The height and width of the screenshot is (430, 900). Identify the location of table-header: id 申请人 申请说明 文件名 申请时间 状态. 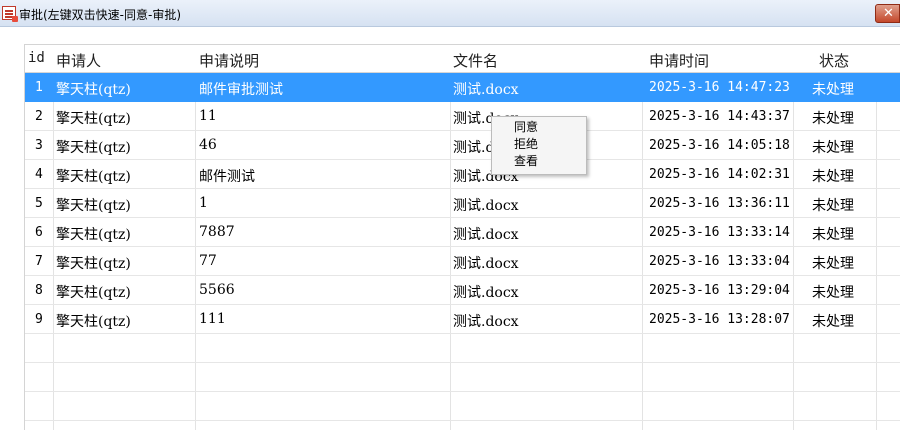
(462, 59).